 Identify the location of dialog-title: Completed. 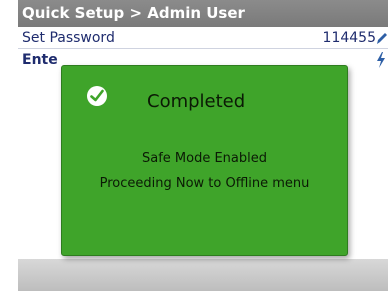
(196, 101).